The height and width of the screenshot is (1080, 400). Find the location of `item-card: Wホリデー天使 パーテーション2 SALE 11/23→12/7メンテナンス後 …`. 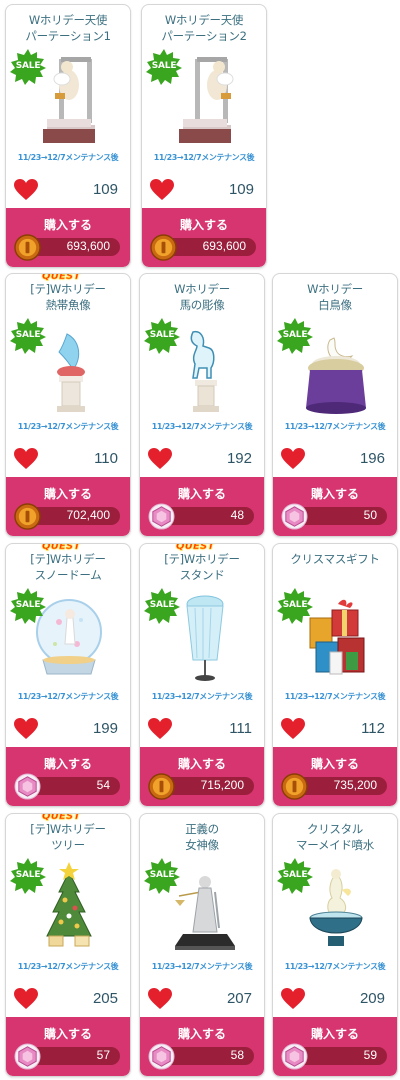

item-card: Wホリデー天使 パーテーション2 SALE 11/23→12/7メンテナンス後 … is located at coordinates (204, 136).